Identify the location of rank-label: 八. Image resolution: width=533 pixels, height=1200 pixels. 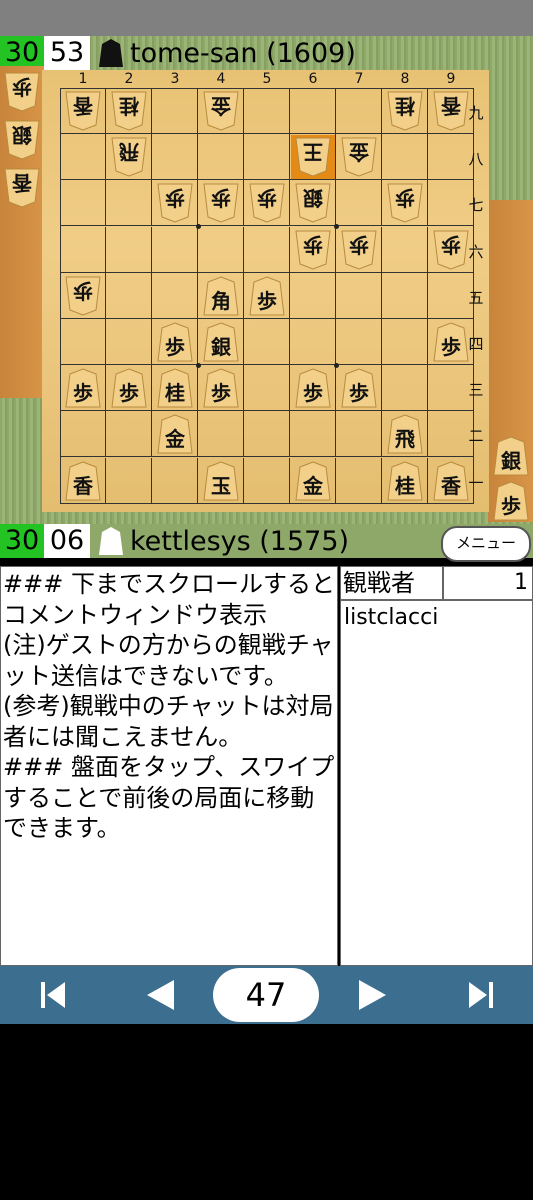
(476, 159).